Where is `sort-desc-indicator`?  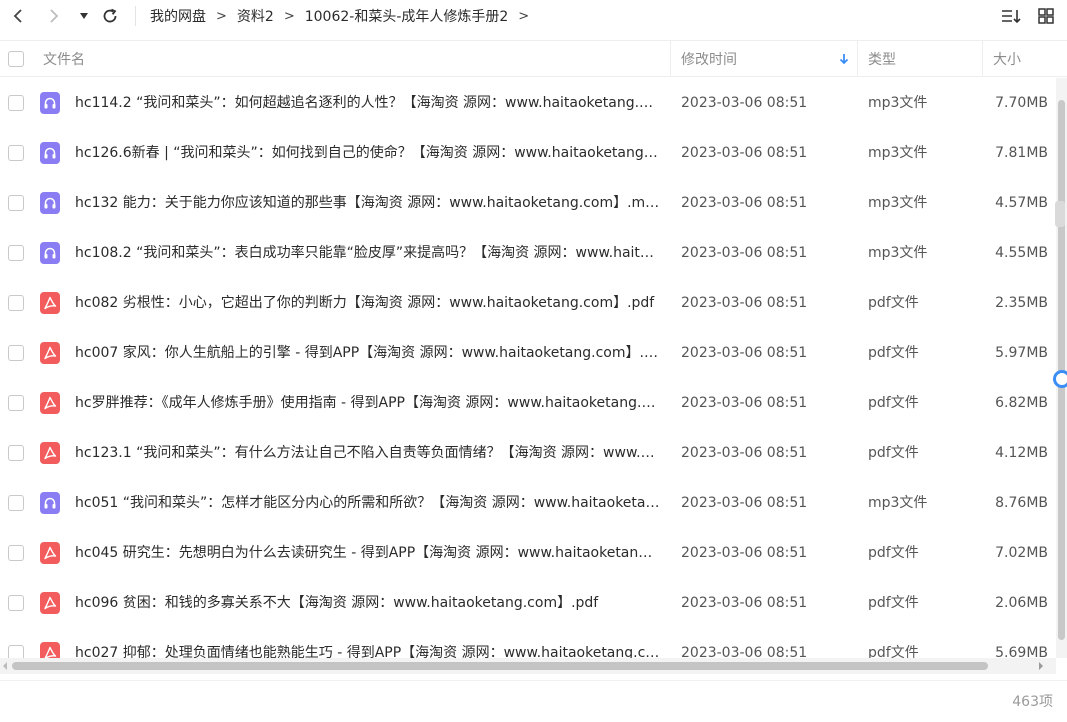 sort-desc-indicator is located at coordinates (844, 59).